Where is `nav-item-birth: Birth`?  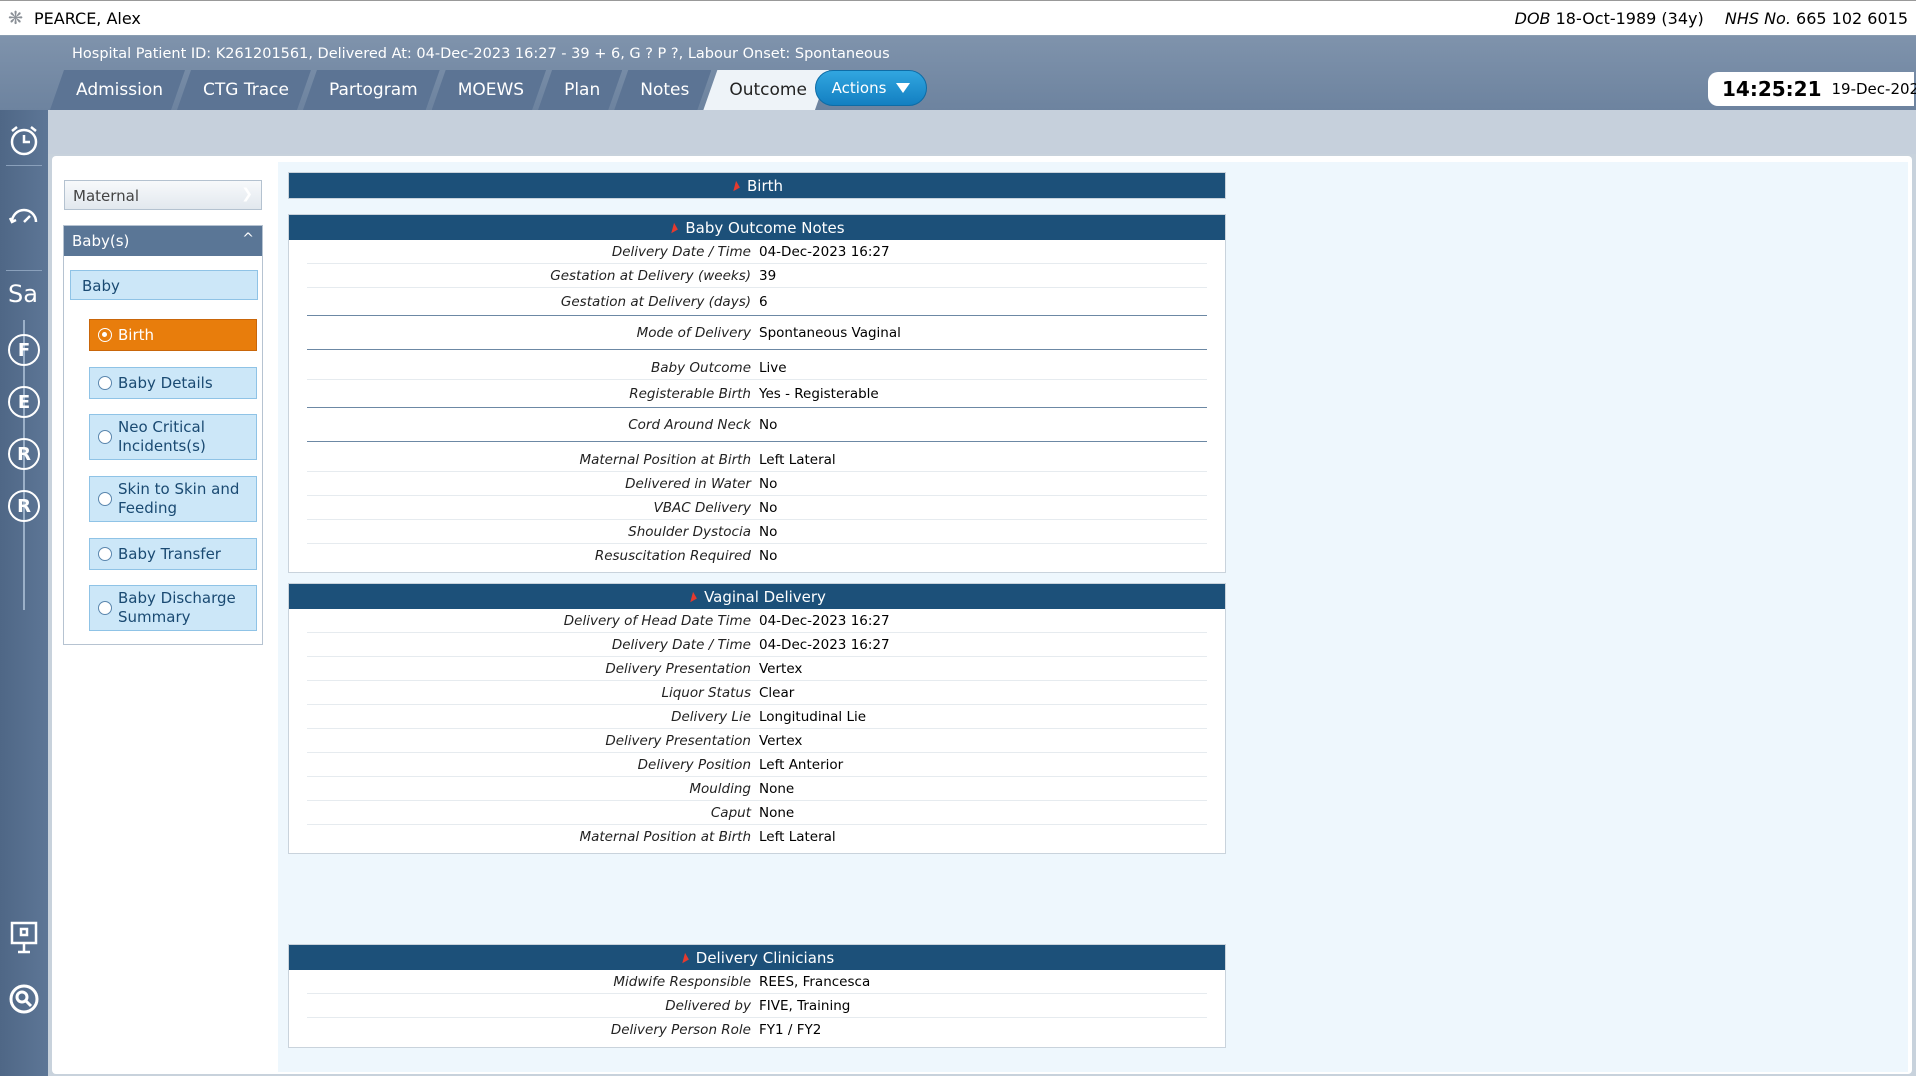 nav-item-birth: Birth is located at coordinates (173, 335).